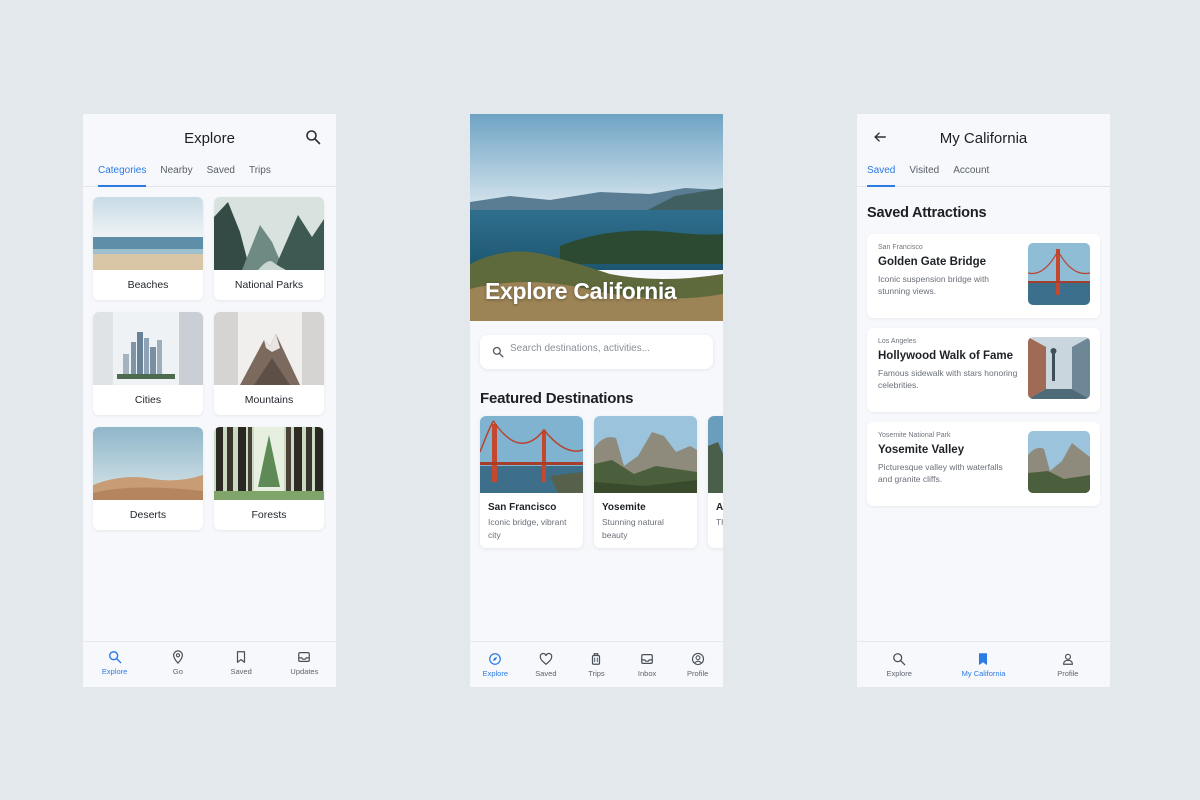  Describe the element at coordinates (924, 174) in the screenshot. I see `tab-visited: Visited` at that location.